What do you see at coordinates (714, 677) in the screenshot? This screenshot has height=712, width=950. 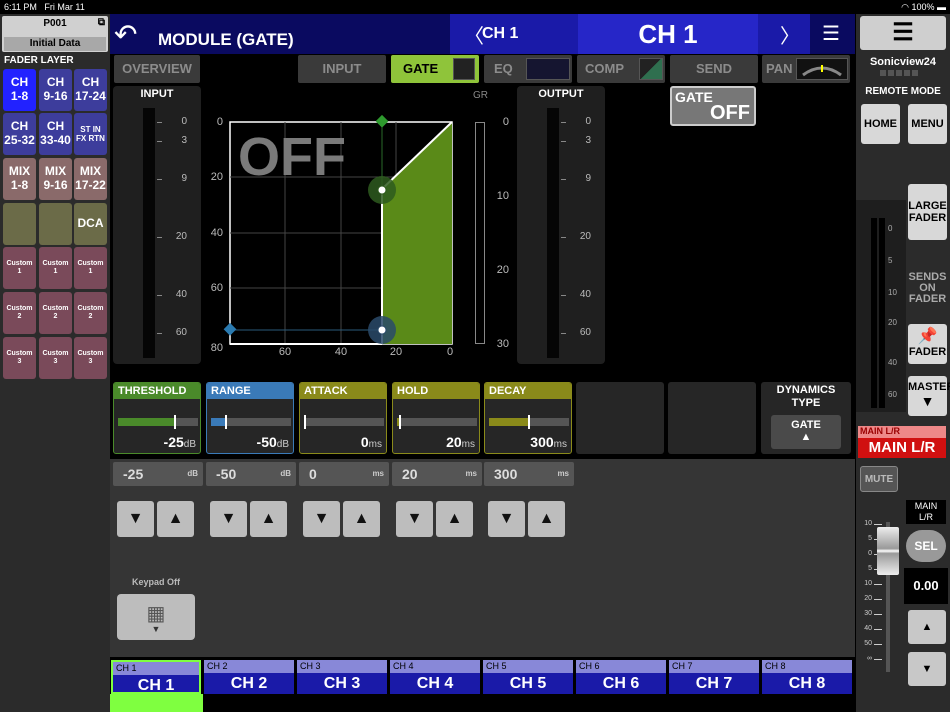 I see `channel-button-7: CH 7 CH 7` at bounding box center [714, 677].